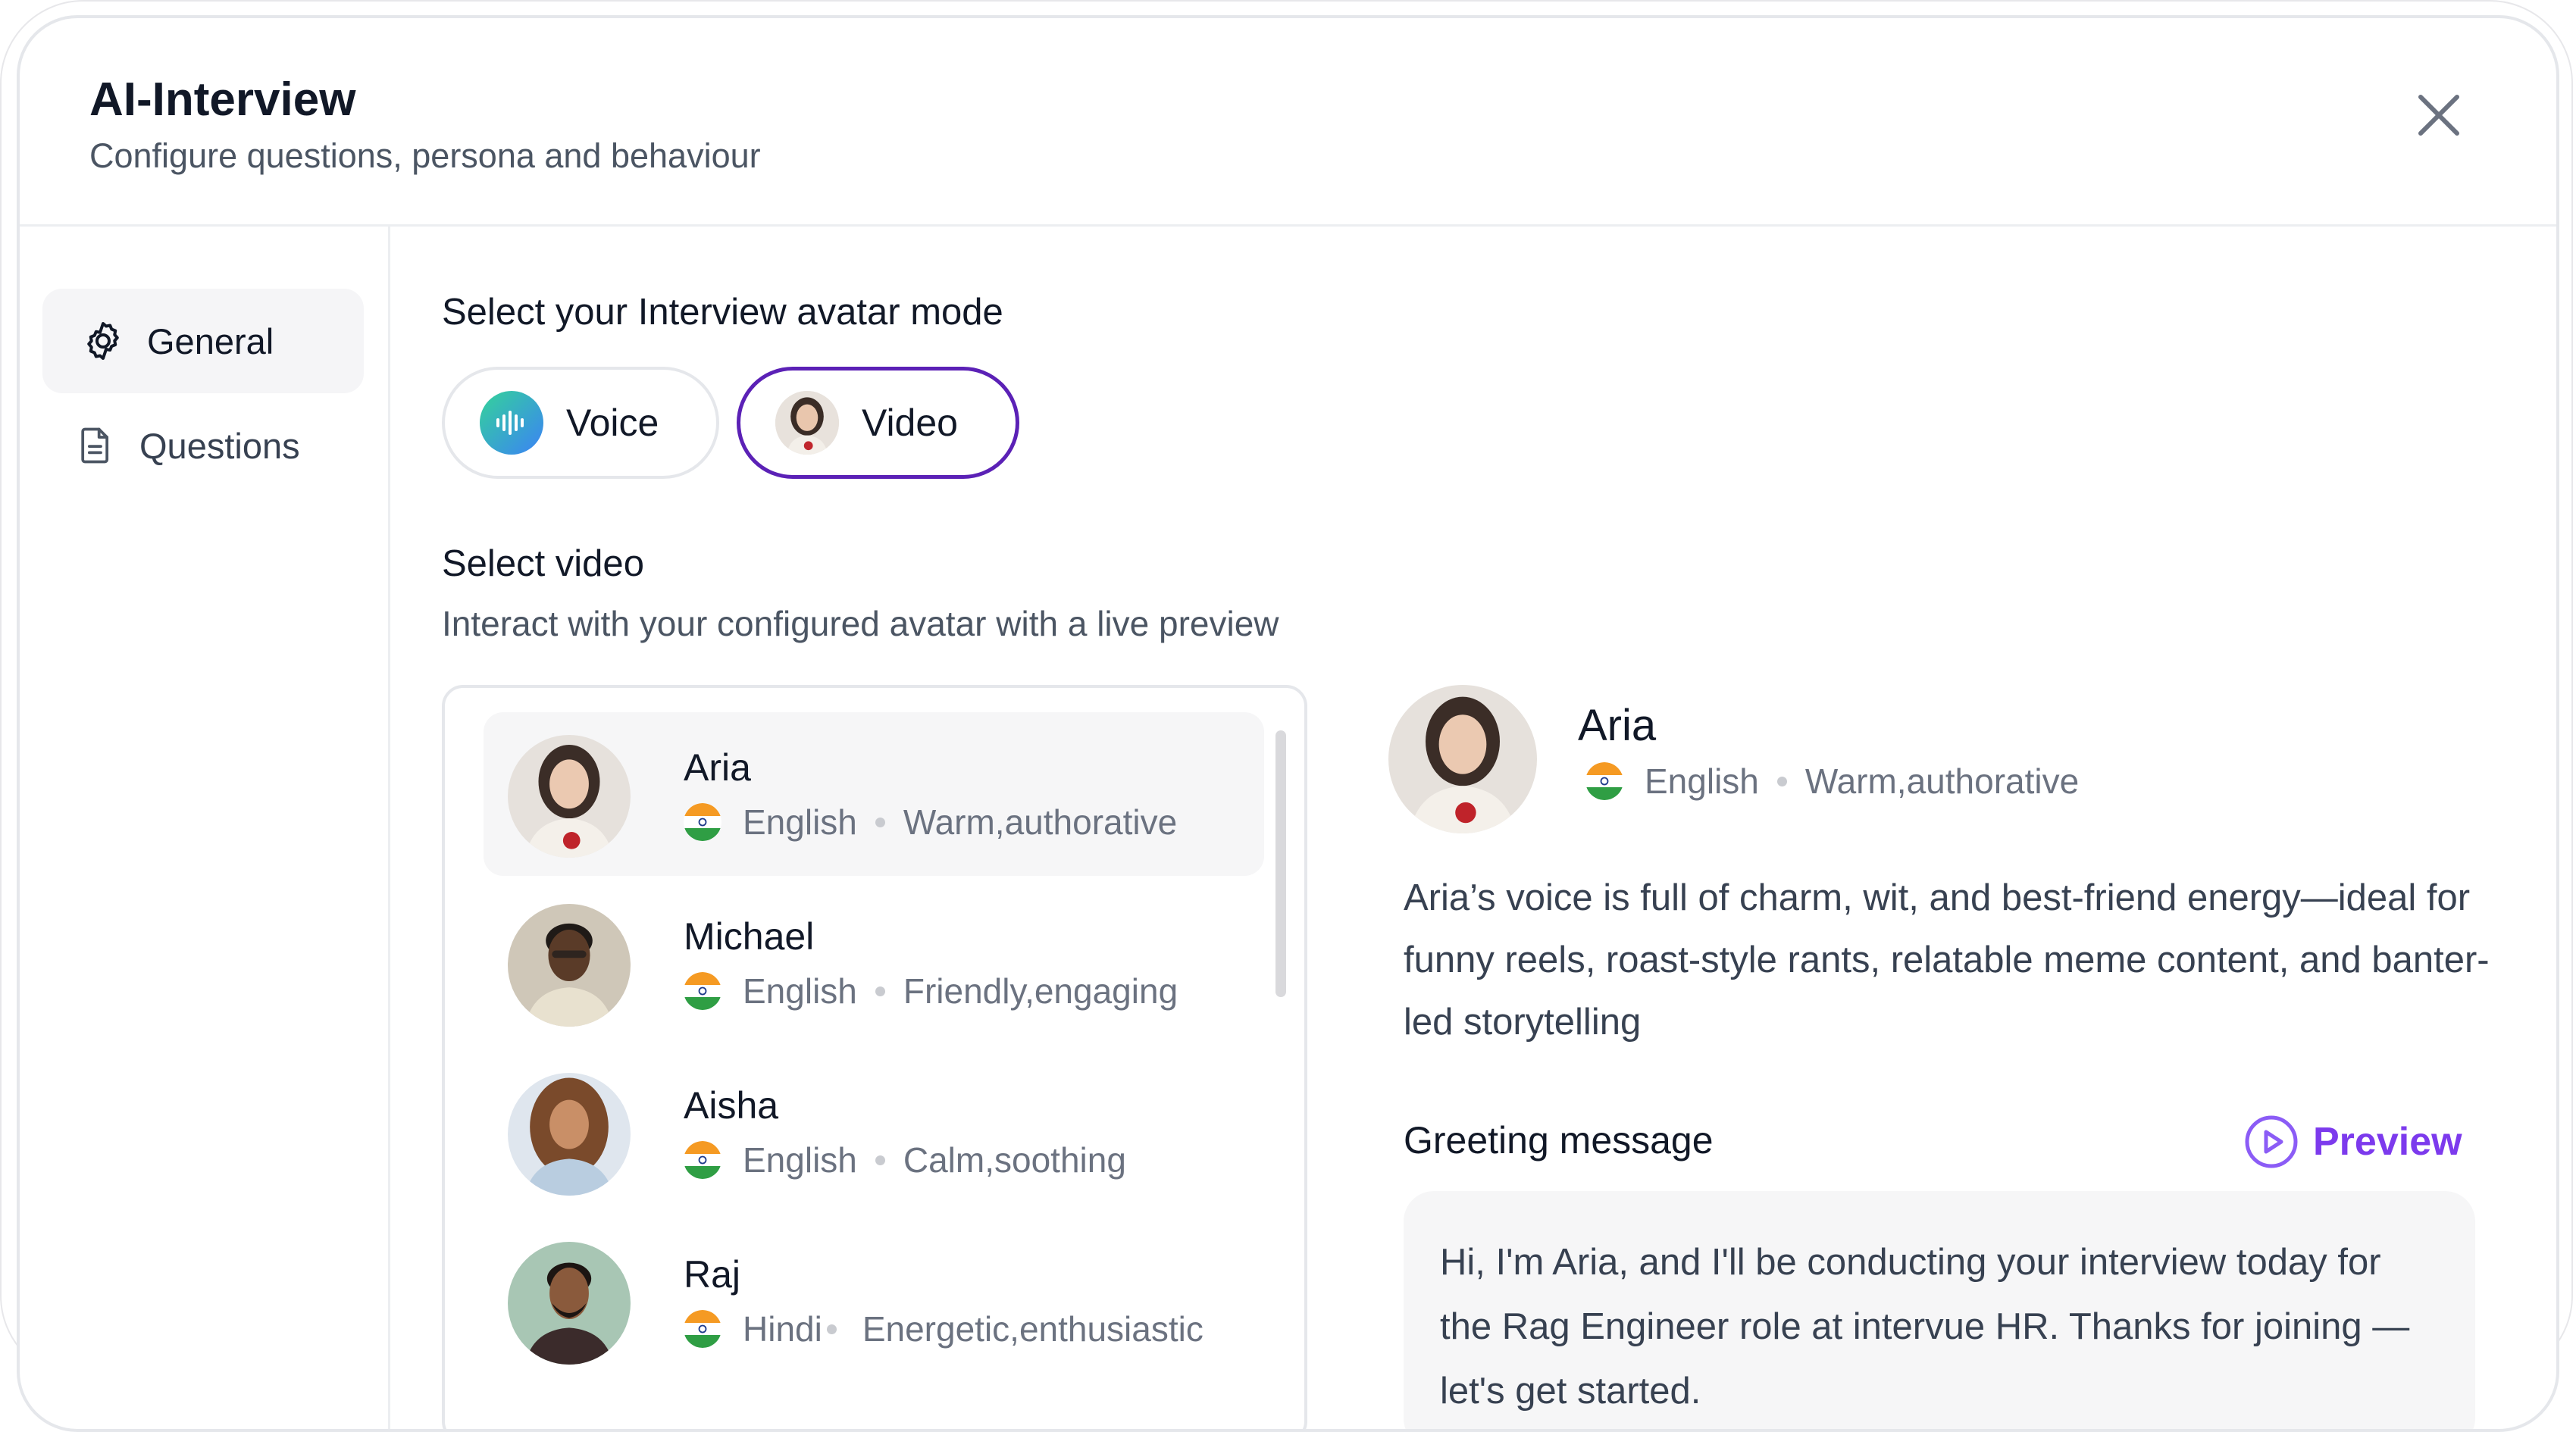 This screenshot has width=2576, height=1432. What do you see at coordinates (95, 446) in the screenshot?
I see `document-icon` at bounding box center [95, 446].